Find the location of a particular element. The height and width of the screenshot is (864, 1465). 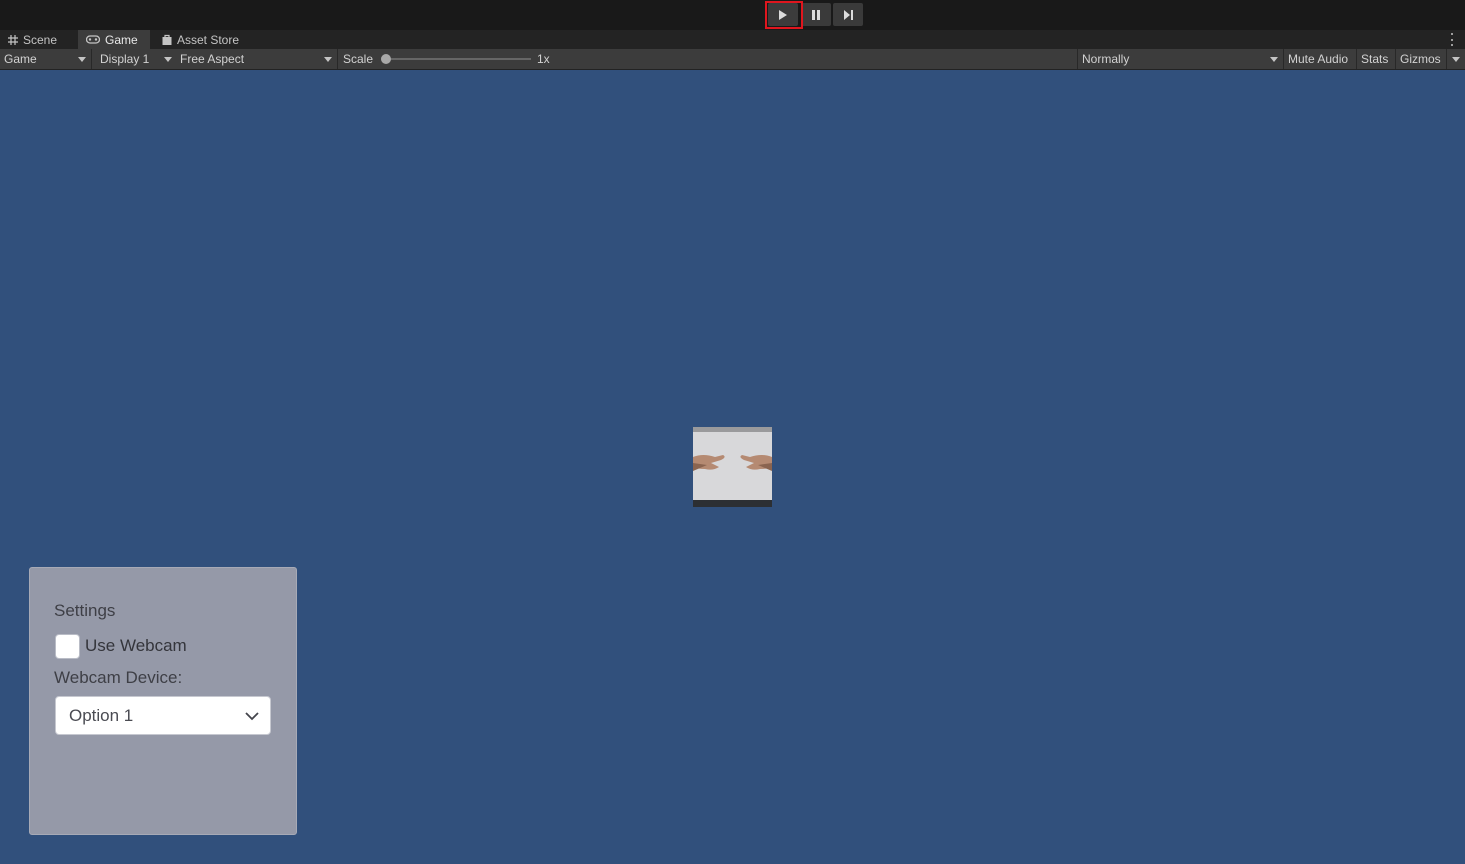

play-controls-bar is located at coordinates (732, 15).